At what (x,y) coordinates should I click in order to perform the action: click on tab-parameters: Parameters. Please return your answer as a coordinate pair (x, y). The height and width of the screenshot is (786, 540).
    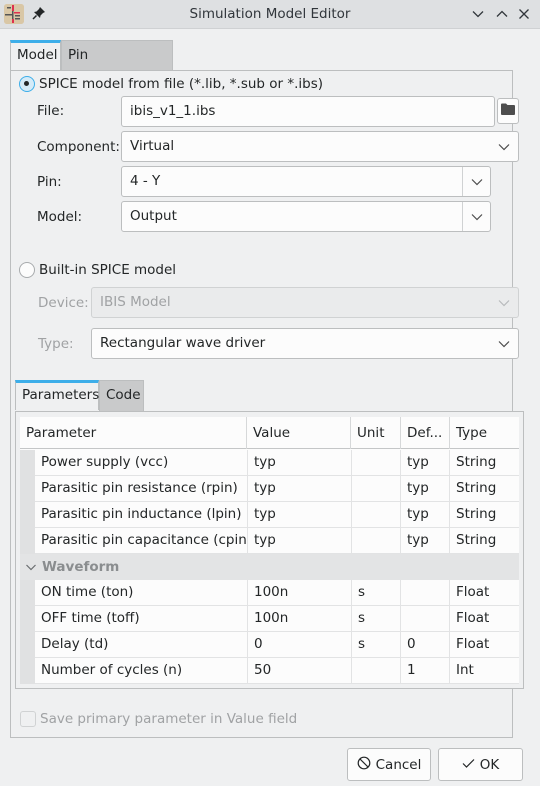
    Looking at the image, I should click on (57, 395).